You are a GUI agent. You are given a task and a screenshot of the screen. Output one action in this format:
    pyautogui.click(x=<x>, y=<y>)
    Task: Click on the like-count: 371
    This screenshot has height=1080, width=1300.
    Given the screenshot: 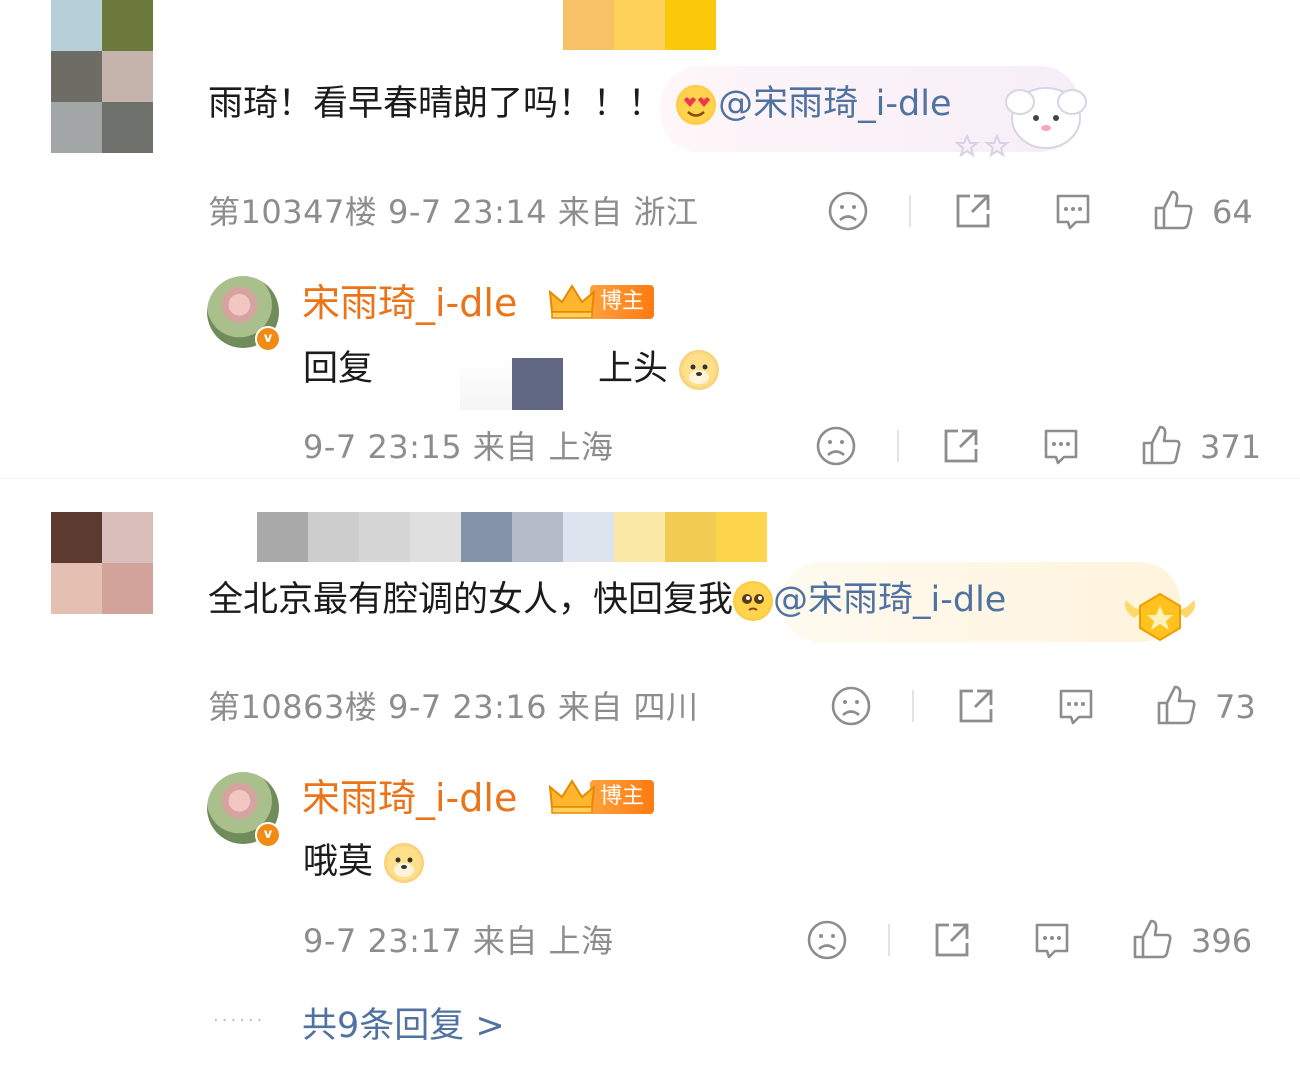 What is the action you would take?
    pyautogui.click(x=1231, y=447)
    